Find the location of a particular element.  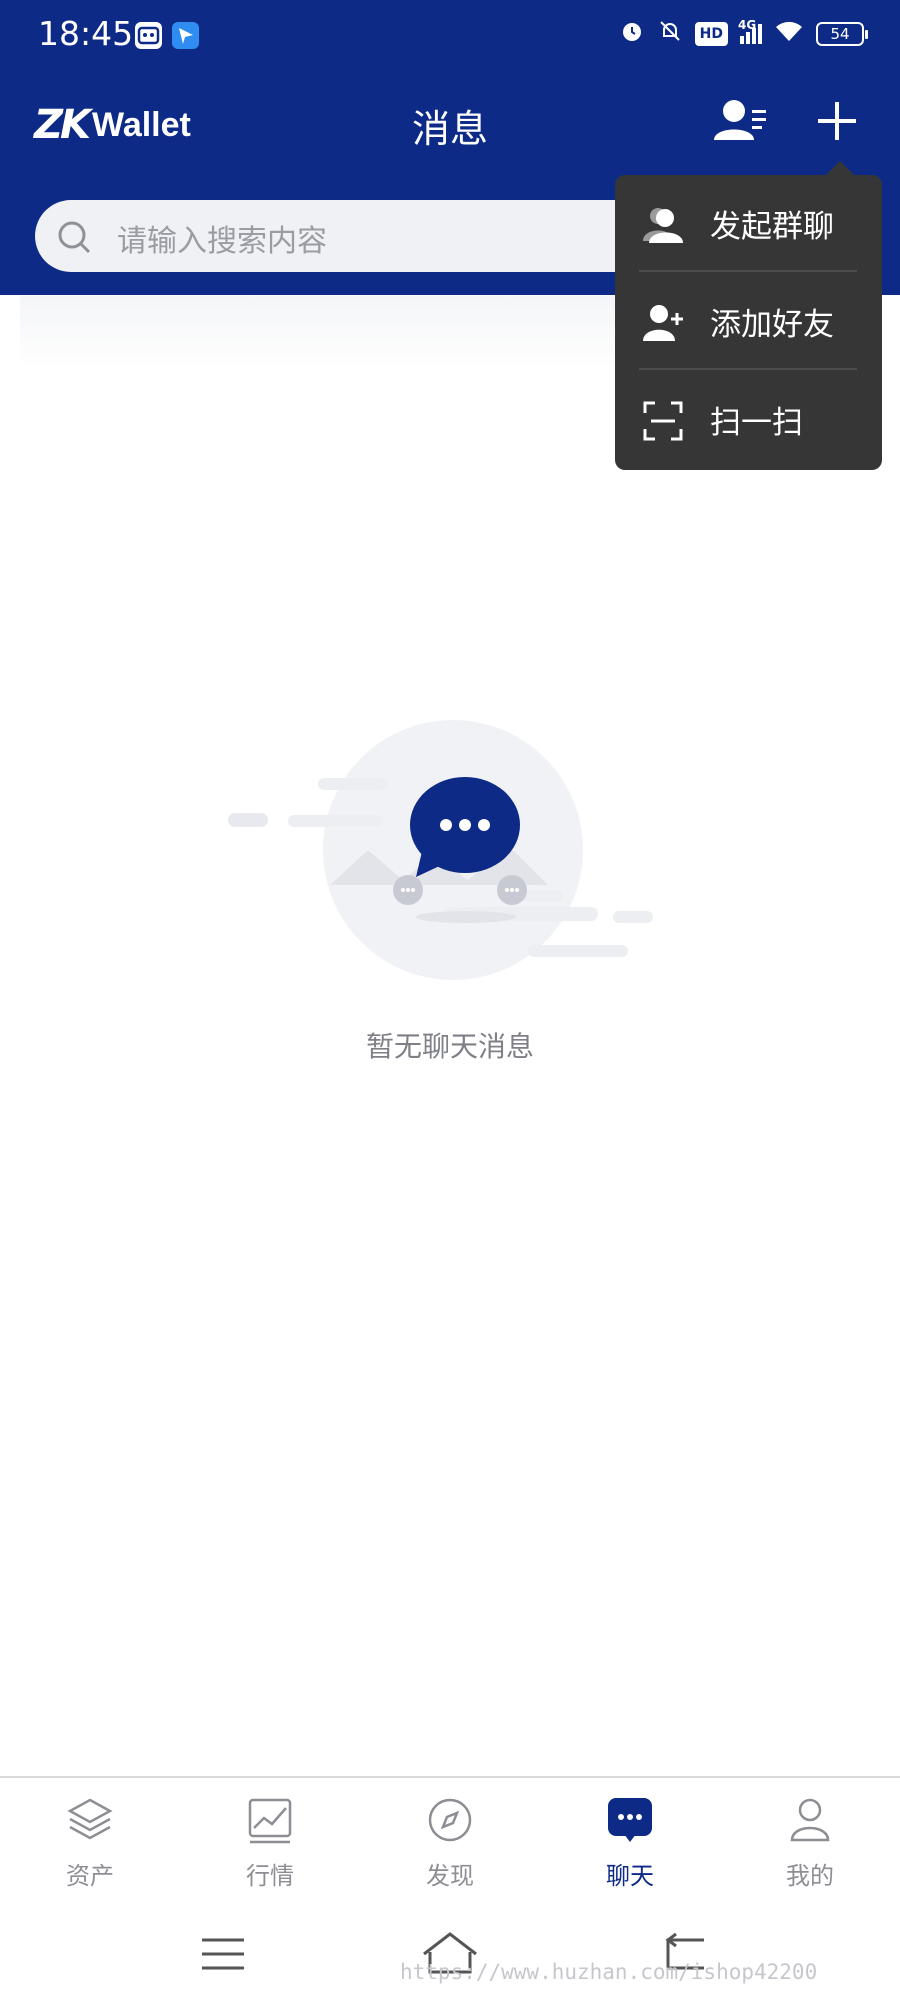

battery-icon: 54 is located at coordinates (842, 33).